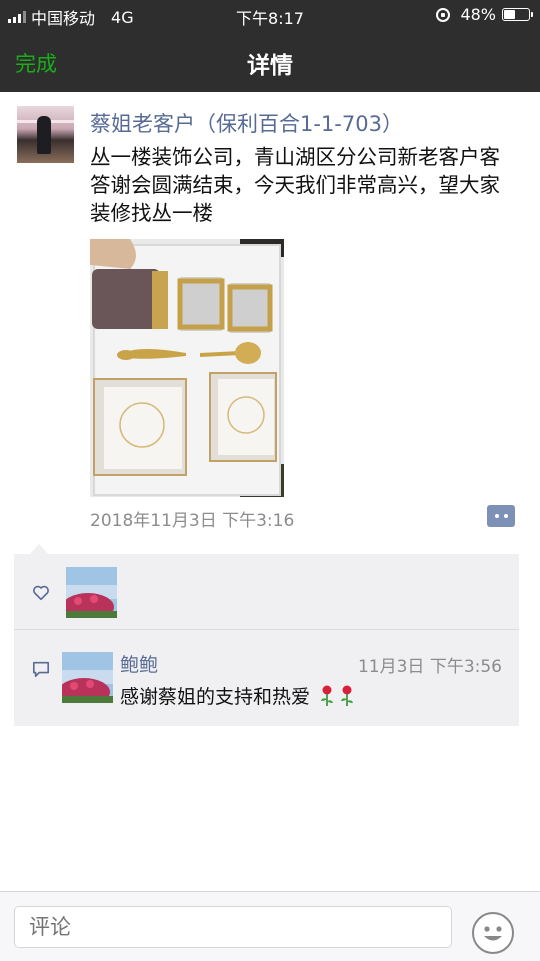 This screenshot has width=540, height=961. I want to click on commenter-avatar, so click(87, 677).